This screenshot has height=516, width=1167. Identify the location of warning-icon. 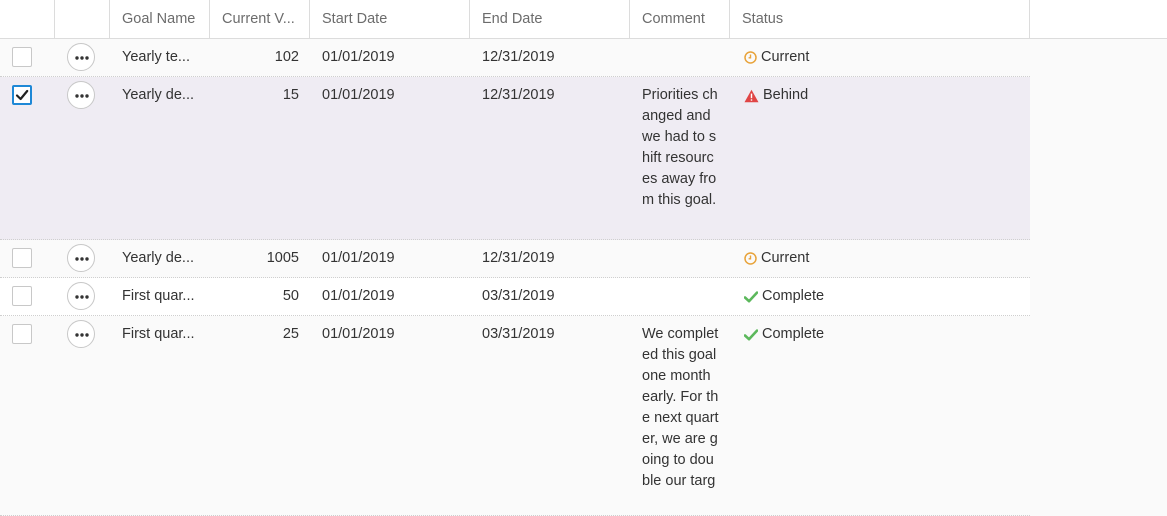
(751, 95).